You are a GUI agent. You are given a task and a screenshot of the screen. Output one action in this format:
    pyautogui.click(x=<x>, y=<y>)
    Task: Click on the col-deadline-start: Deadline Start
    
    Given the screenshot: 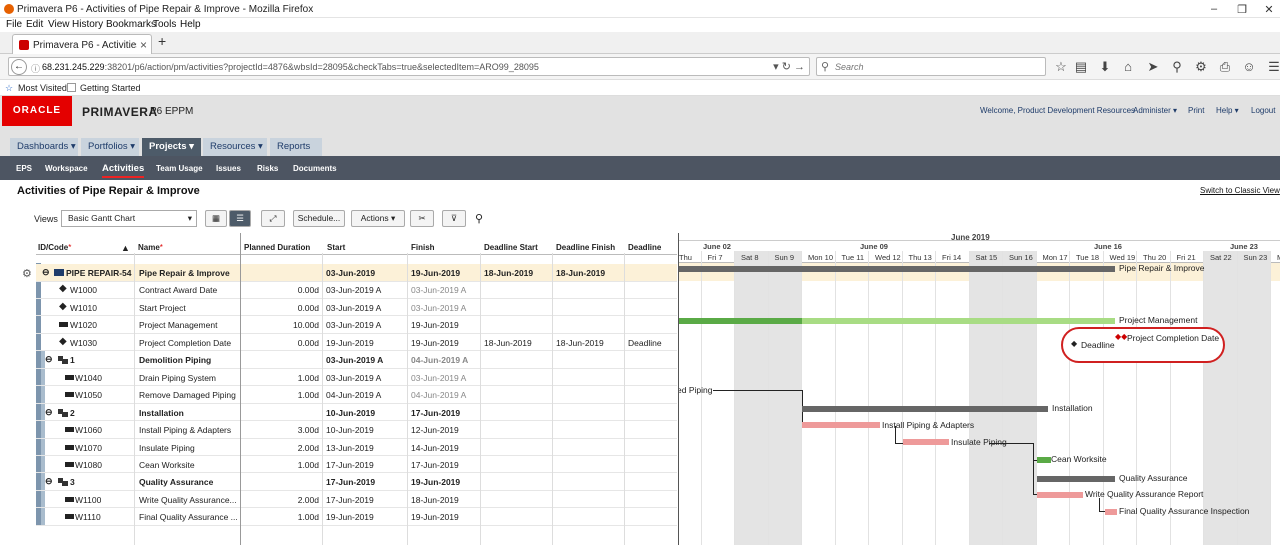 What is the action you would take?
    pyautogui.click(x=511, y=247)
    